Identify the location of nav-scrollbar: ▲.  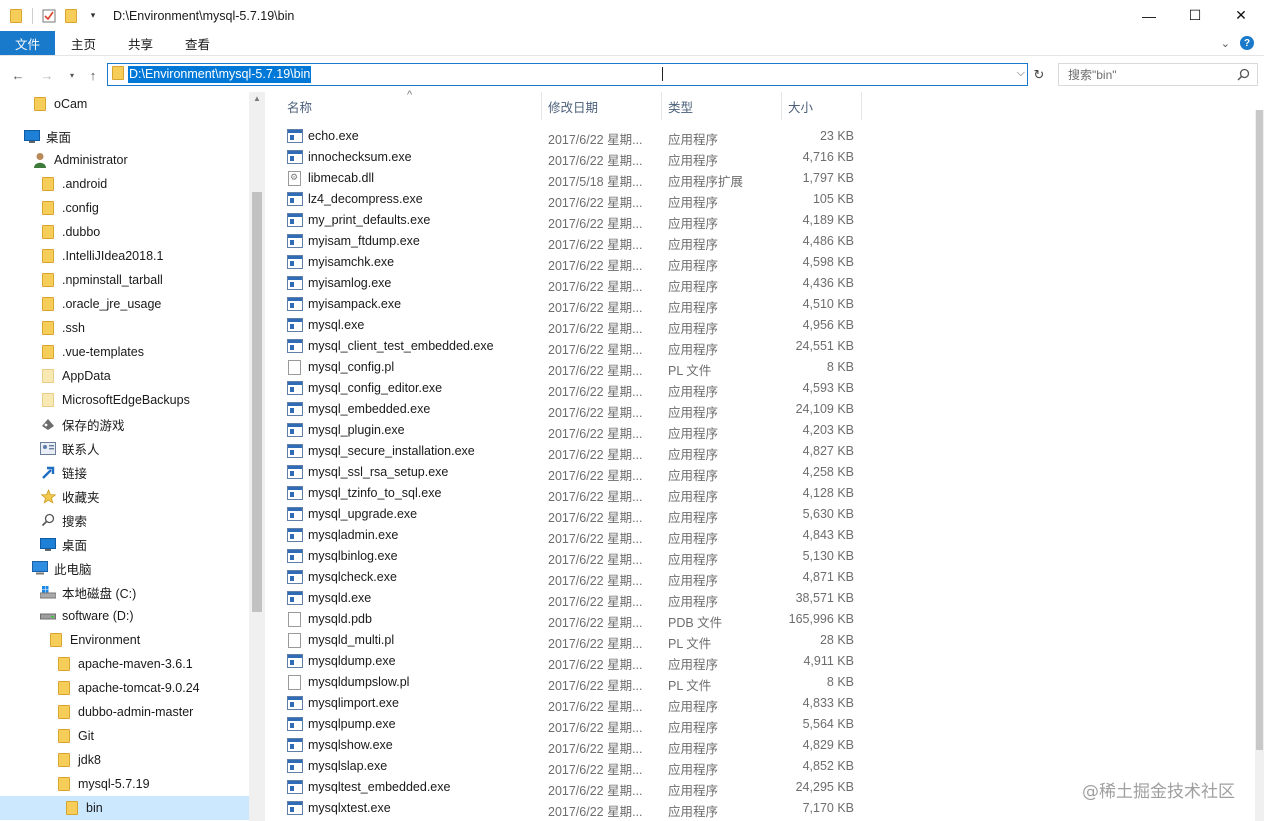
(257, 456).